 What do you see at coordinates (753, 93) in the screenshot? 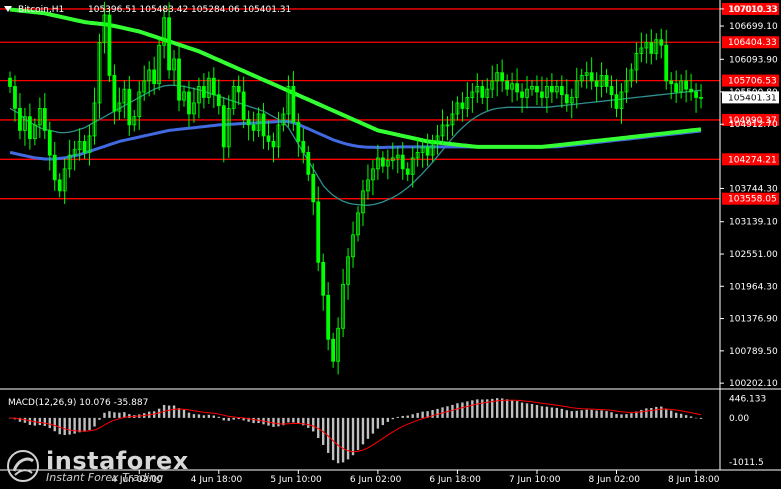
I see `price-tick-label: 105500.80` at bounding box center [753, 93].